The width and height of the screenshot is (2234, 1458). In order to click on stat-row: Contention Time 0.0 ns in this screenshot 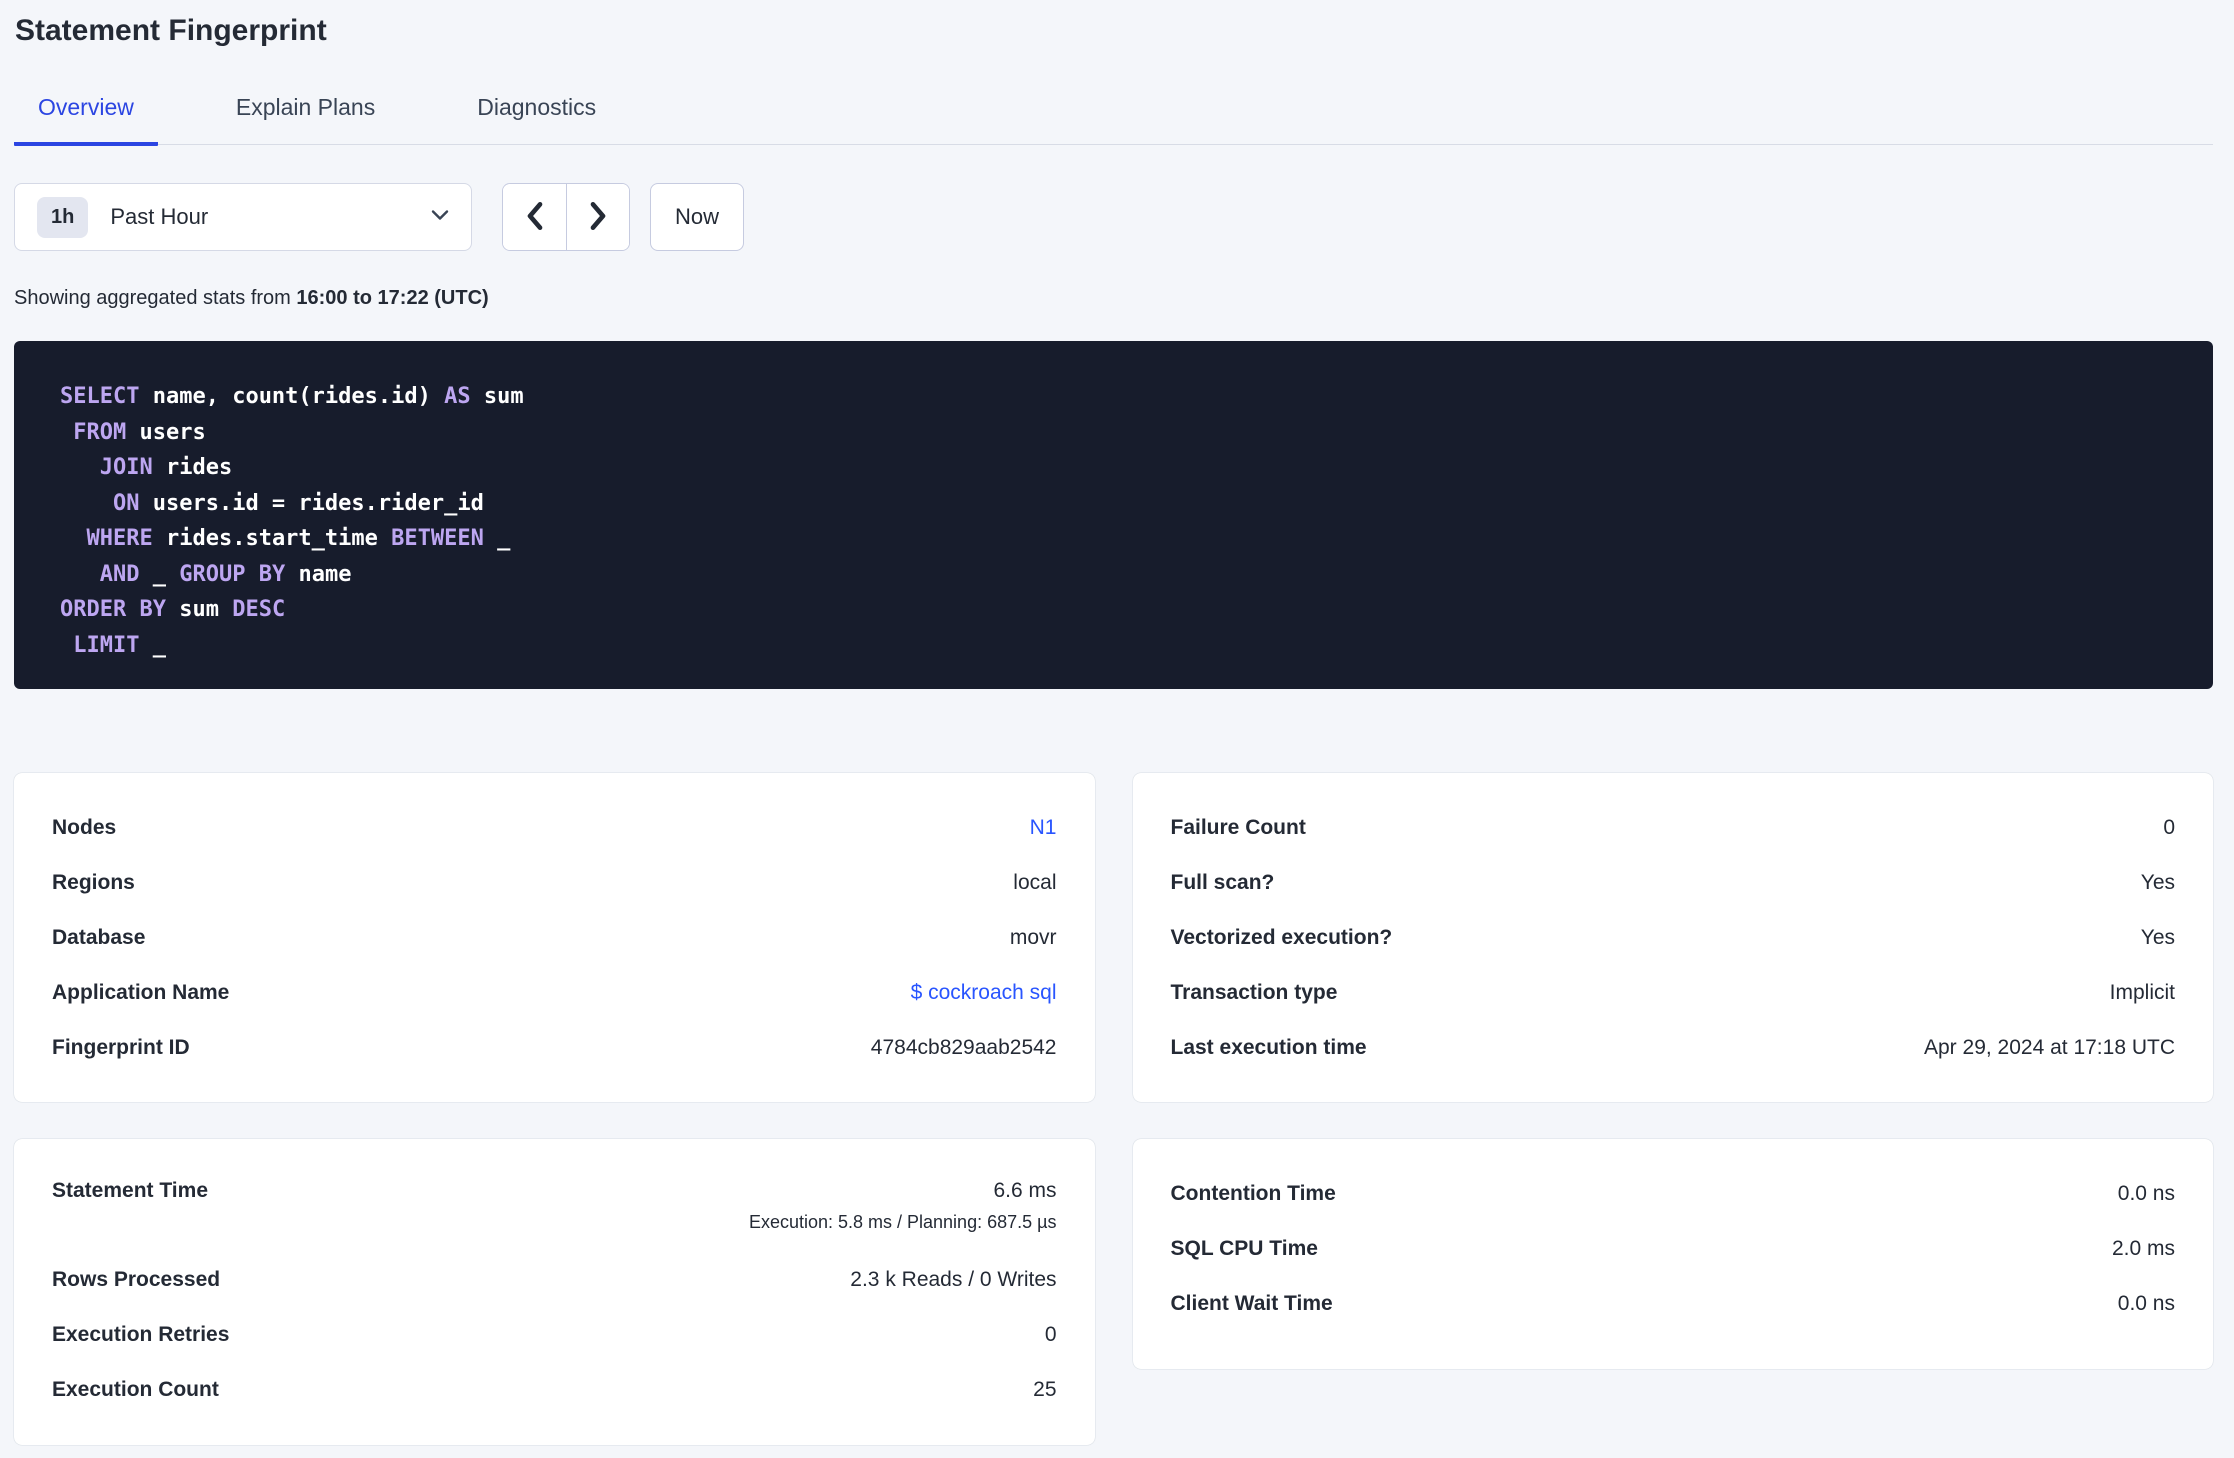, I will do `click(1673, 1193)`.